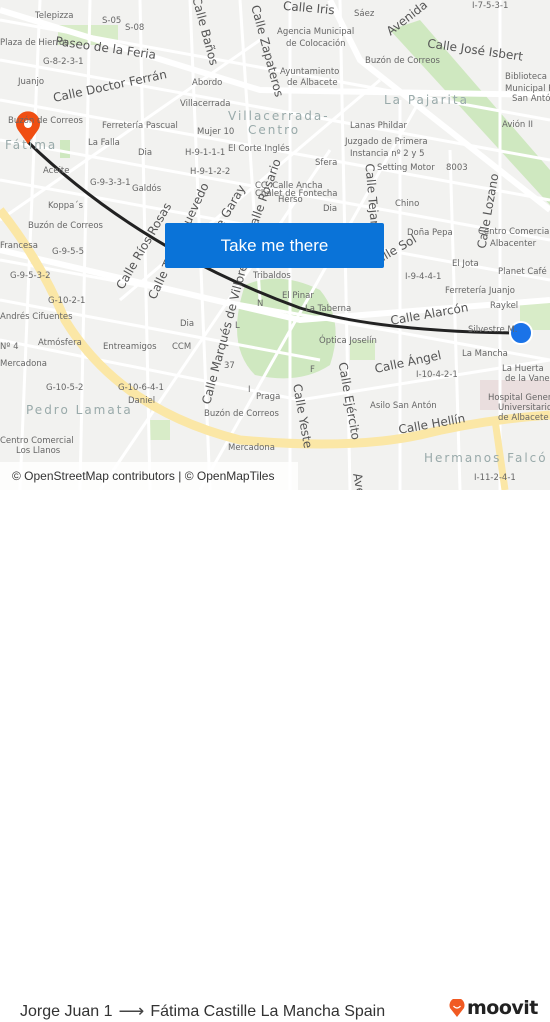 The height and width of the screenshot is (1022, 550). I want to click on arrow-right-icon: ⟶, so click(131, 1011).